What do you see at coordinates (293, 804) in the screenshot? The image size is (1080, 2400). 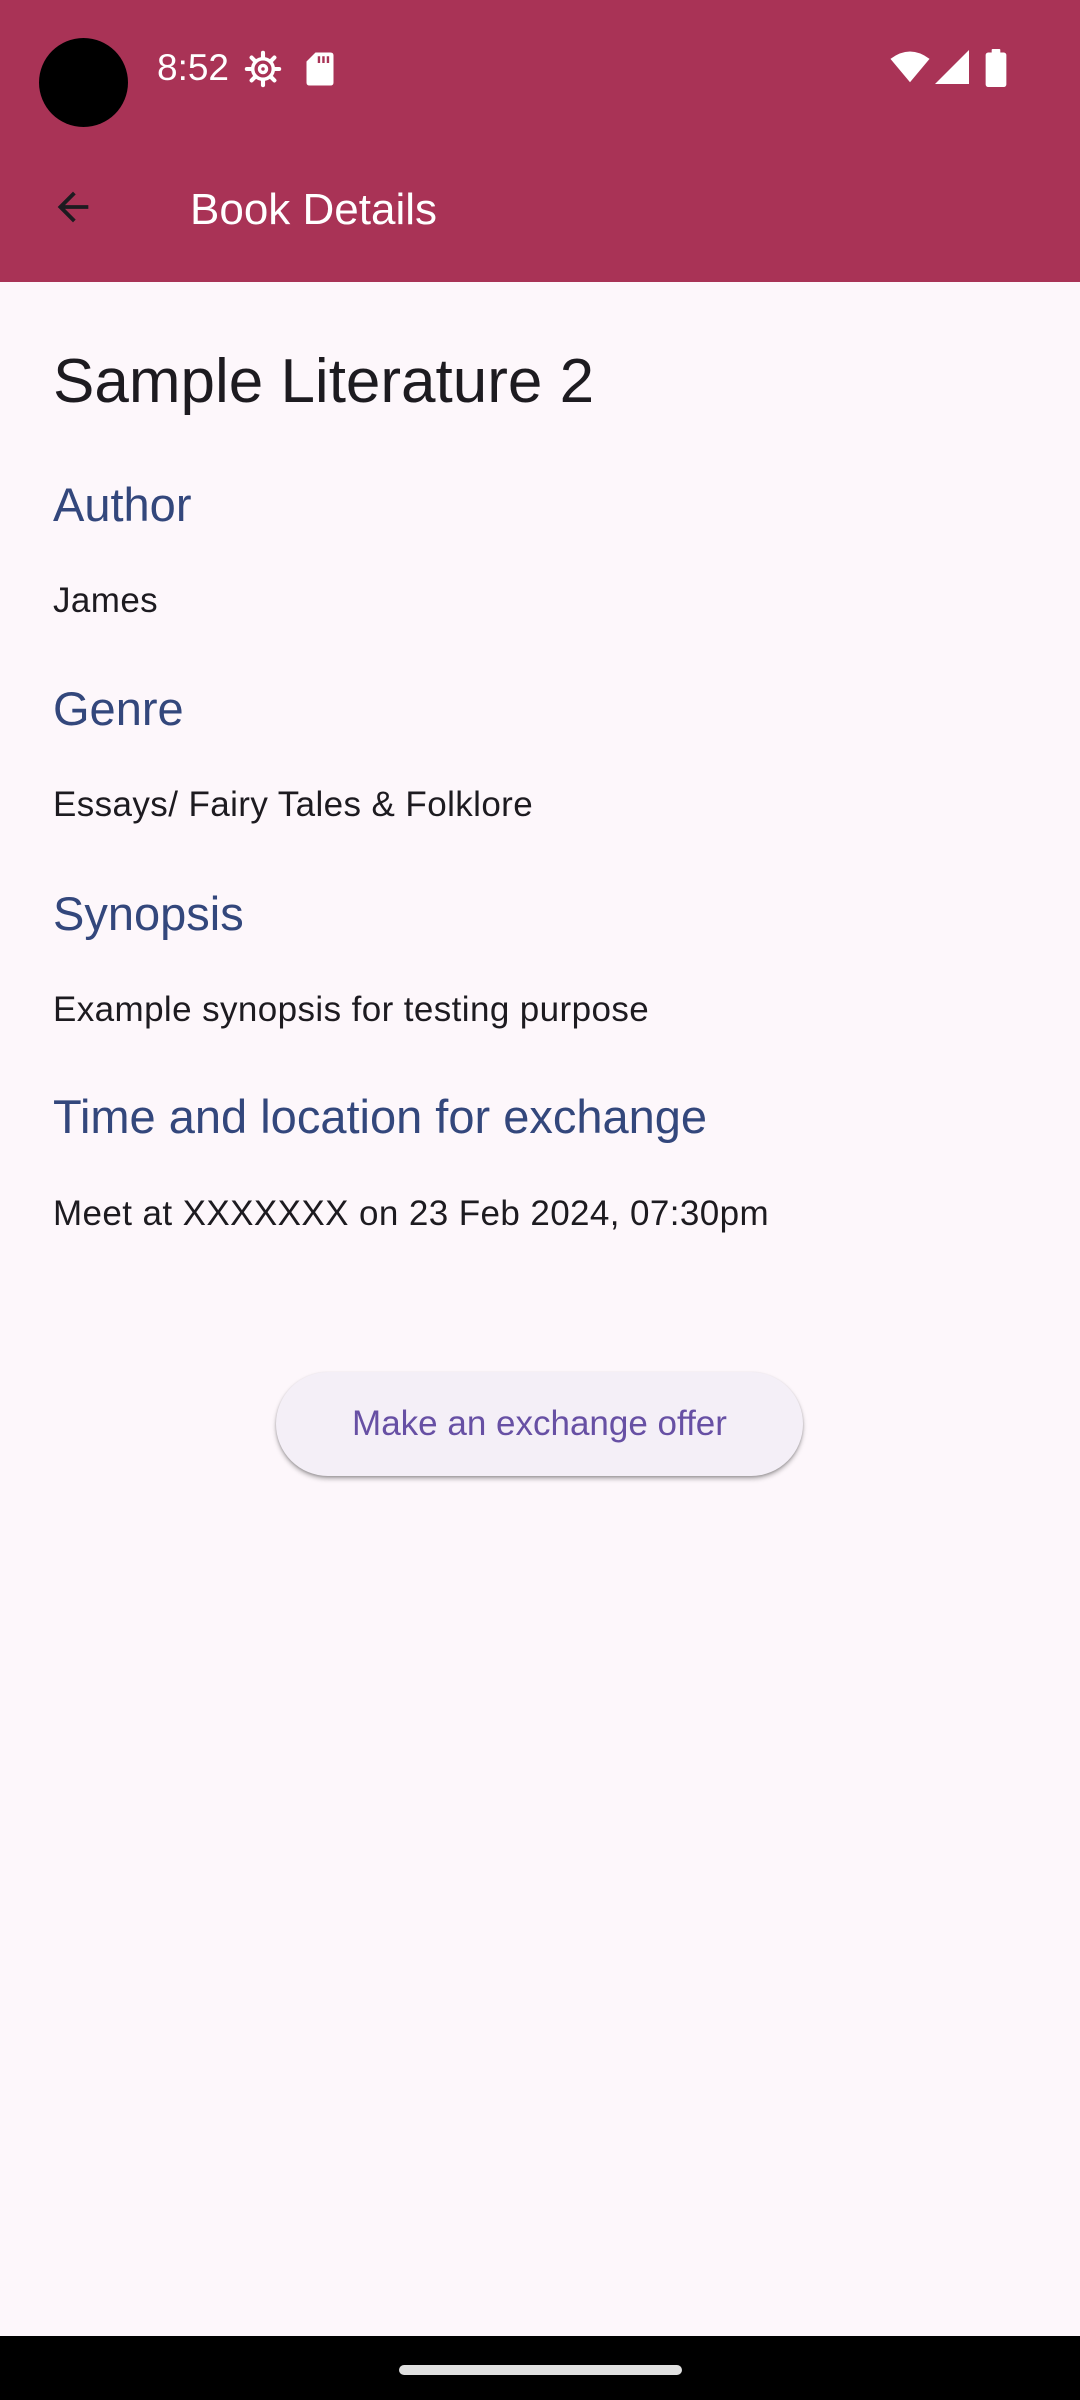 I see `genre-value: Essays/ Fairy Tales & Folklore` at bounding box center [293, 804].